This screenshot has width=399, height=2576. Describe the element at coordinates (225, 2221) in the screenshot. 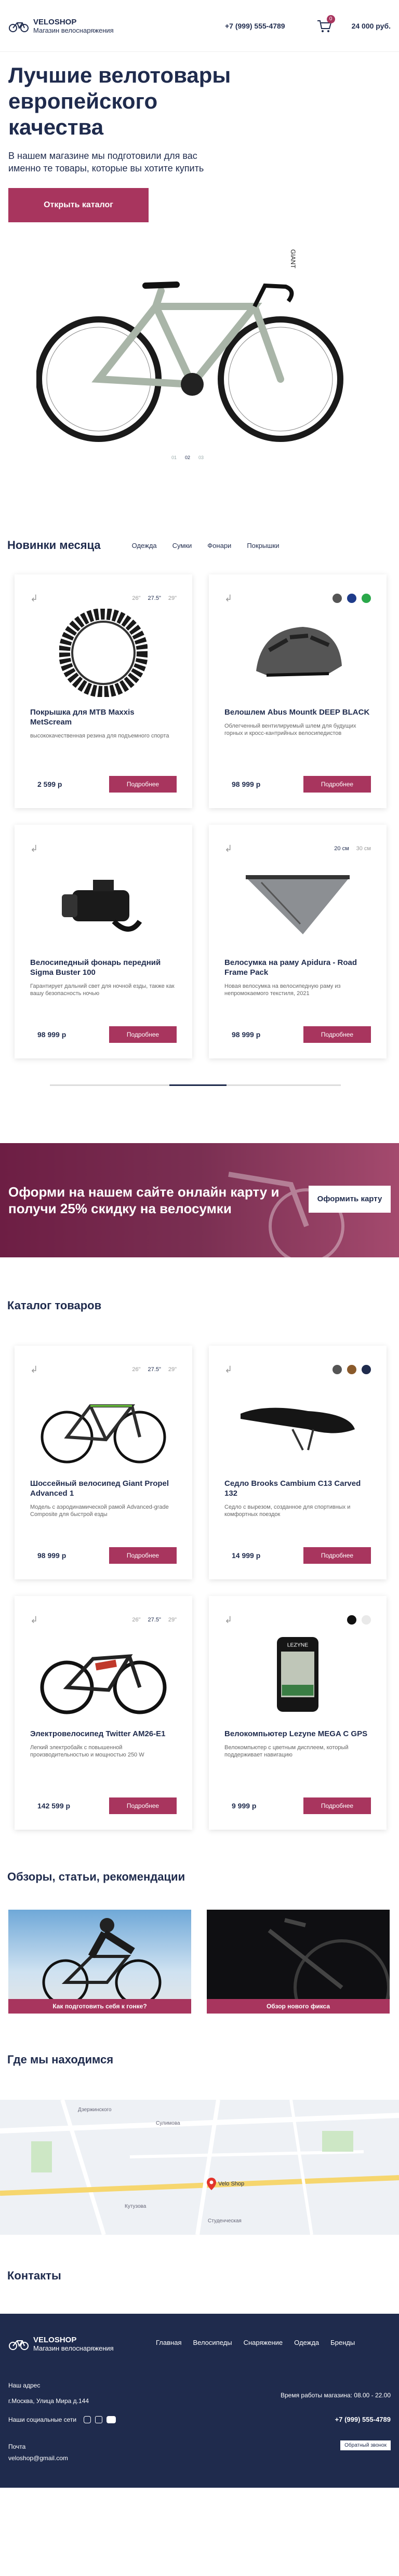

I see `street-label: Студенческая` at that location.